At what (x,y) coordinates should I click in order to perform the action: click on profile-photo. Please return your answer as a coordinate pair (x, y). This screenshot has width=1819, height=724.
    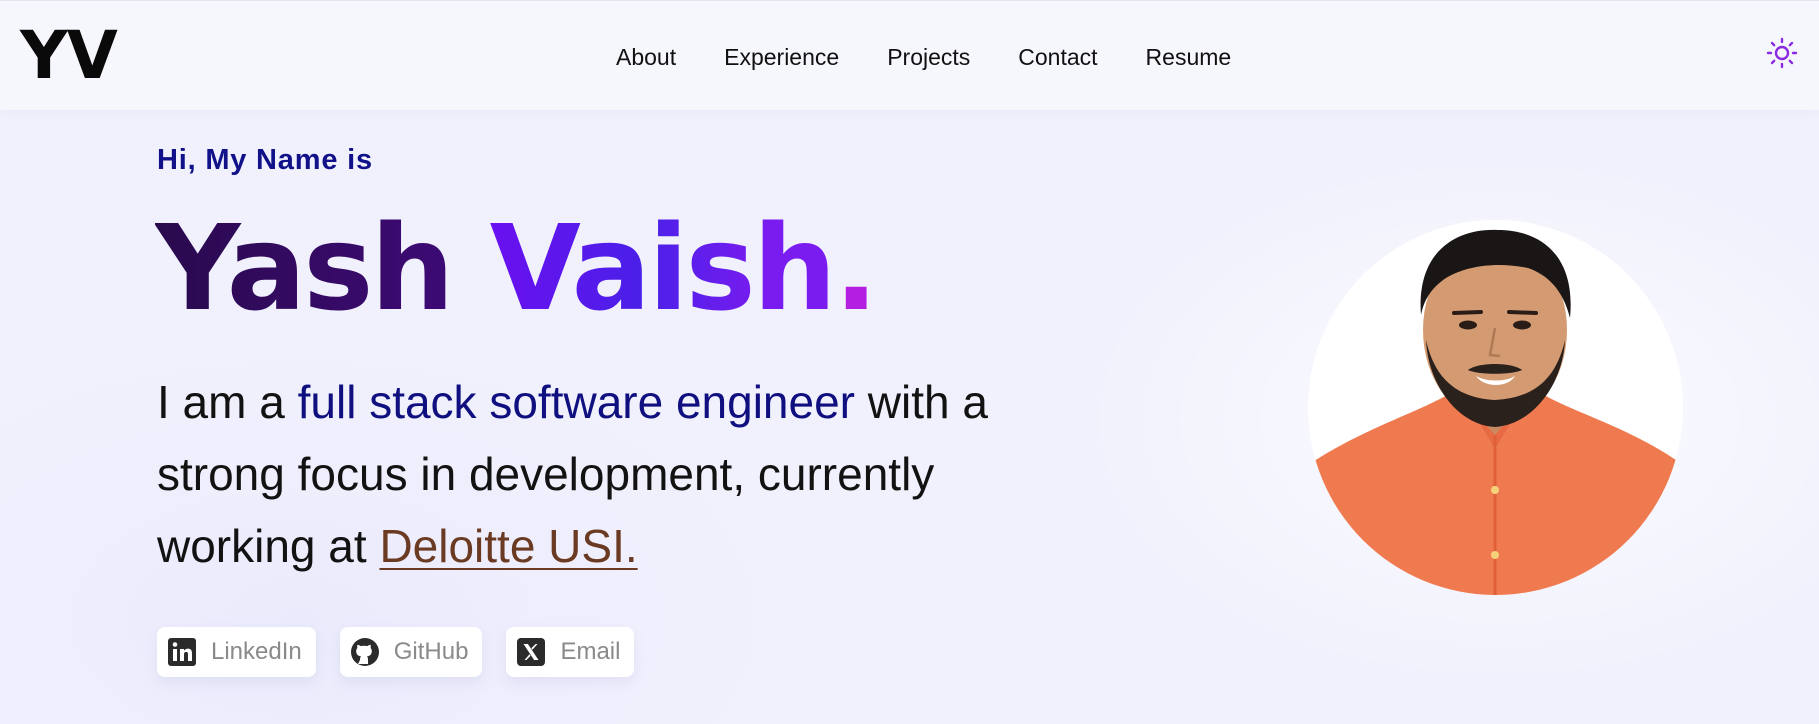
    Looking at the image, I should click on (1495, 407).